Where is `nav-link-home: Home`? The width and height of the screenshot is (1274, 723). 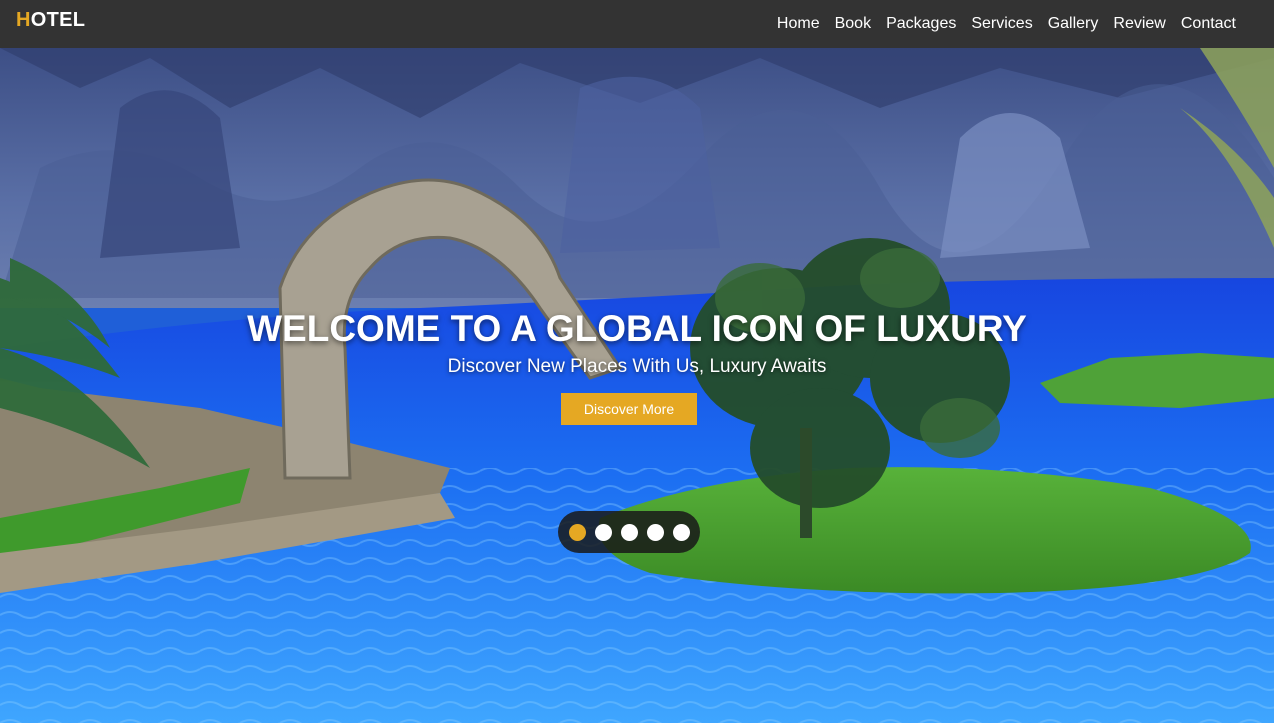 nav-link-home: Home is located at coordinates (798, 24).